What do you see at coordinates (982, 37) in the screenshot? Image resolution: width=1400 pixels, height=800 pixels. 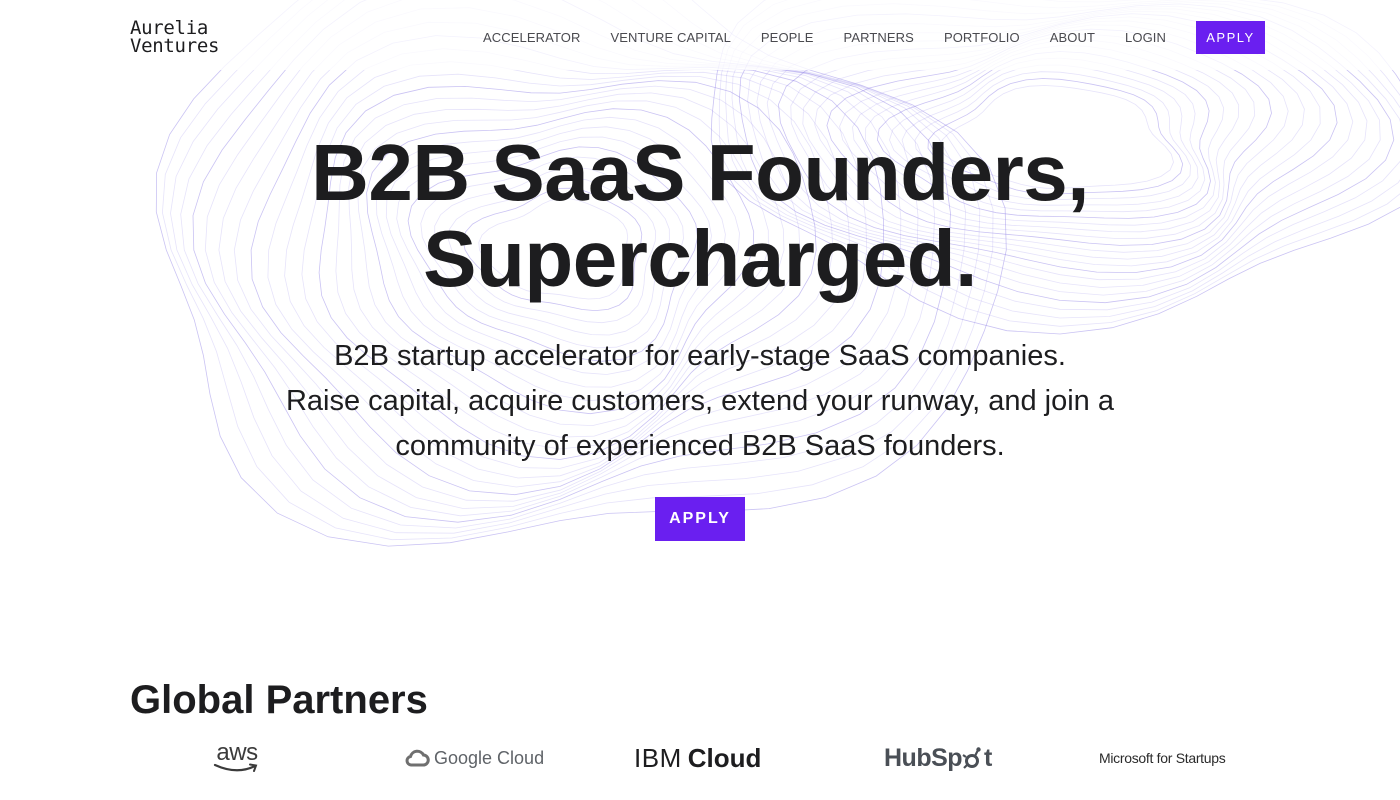 I see `nav-link-portfolio: PORTFOLIO` at bounding box center [982, 37].